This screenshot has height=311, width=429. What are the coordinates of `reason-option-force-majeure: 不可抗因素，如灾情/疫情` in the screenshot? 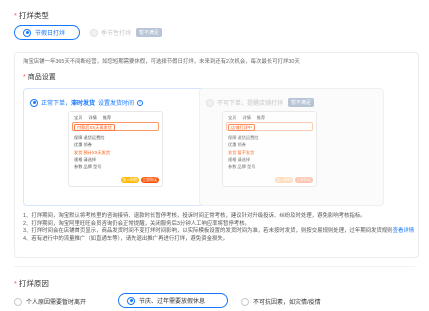 It's located at (281, 301).